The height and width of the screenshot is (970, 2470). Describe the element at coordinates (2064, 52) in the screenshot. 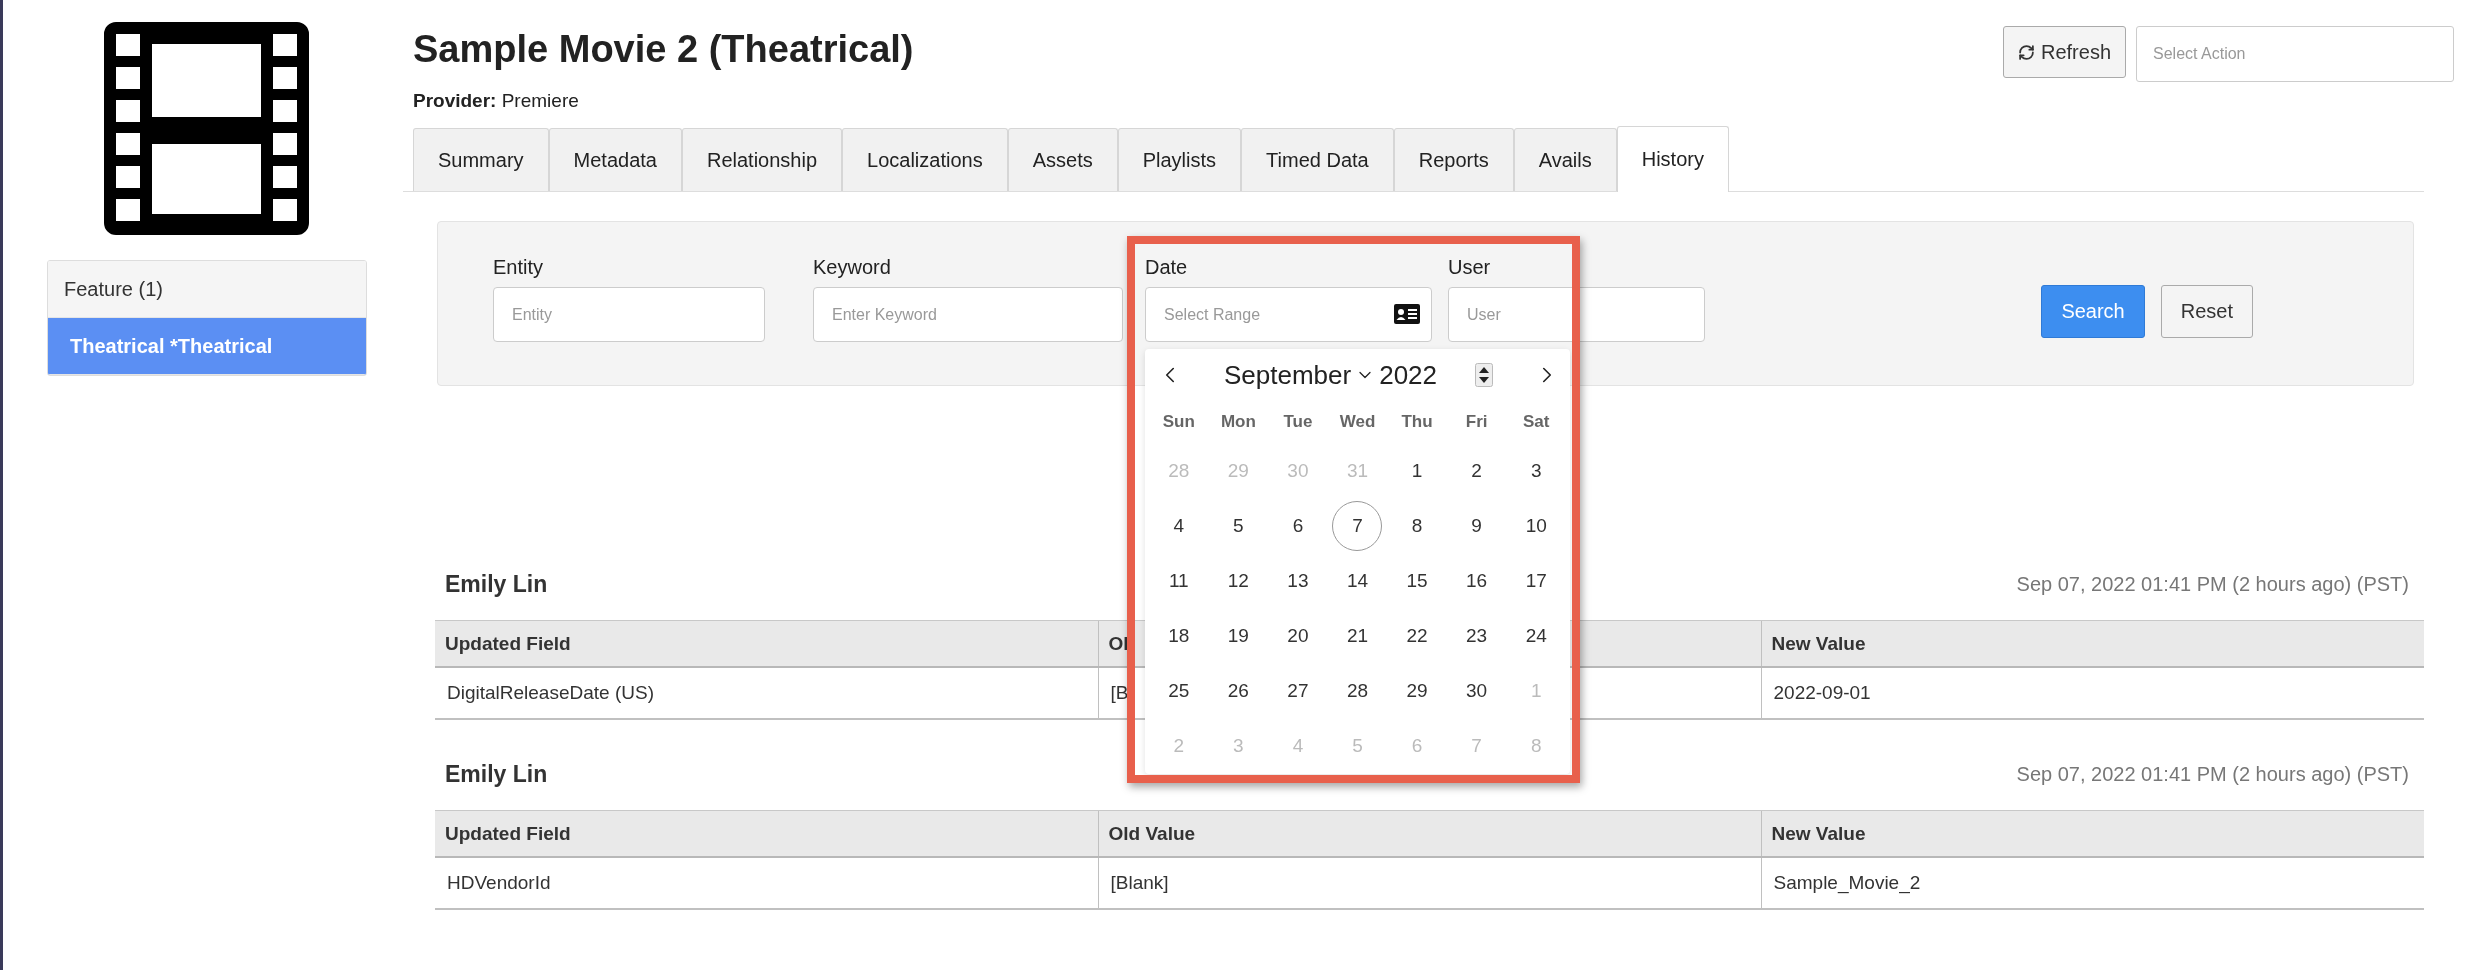

I see `refresh-button: Refresh` at that location.